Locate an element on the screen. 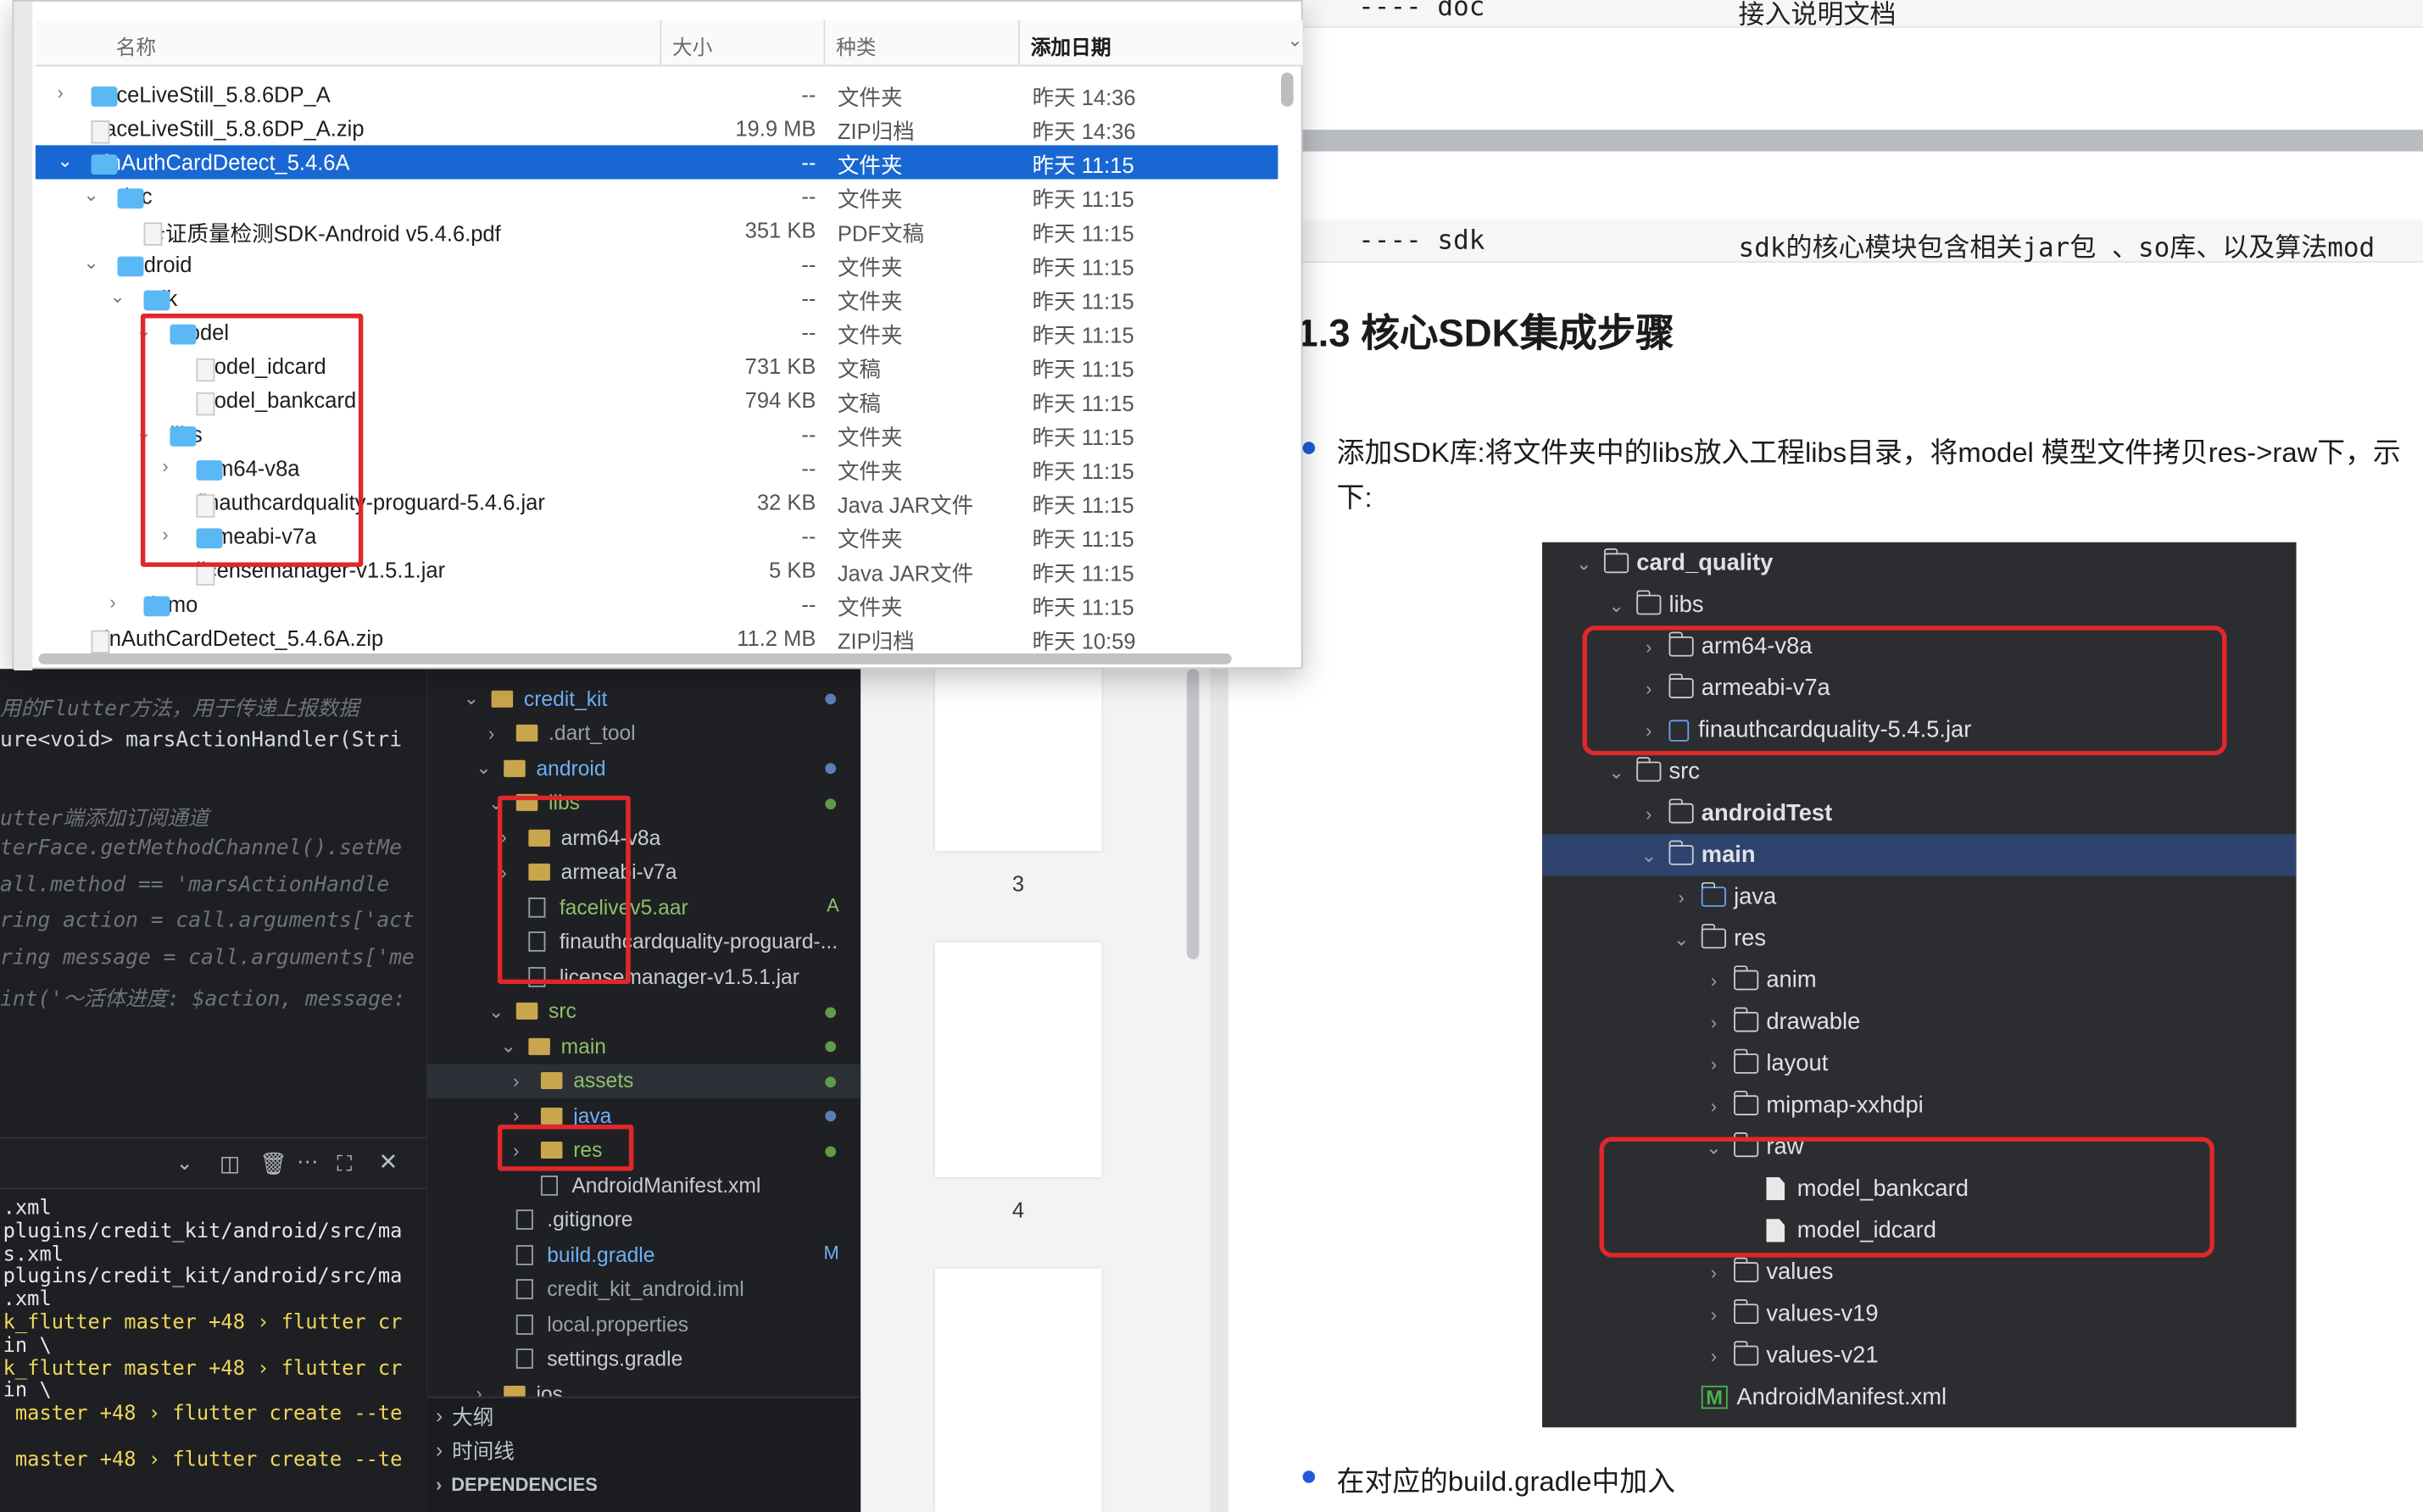  tree-item: › mipmap-xxhdpi is located at coordinates (1919, 1105).